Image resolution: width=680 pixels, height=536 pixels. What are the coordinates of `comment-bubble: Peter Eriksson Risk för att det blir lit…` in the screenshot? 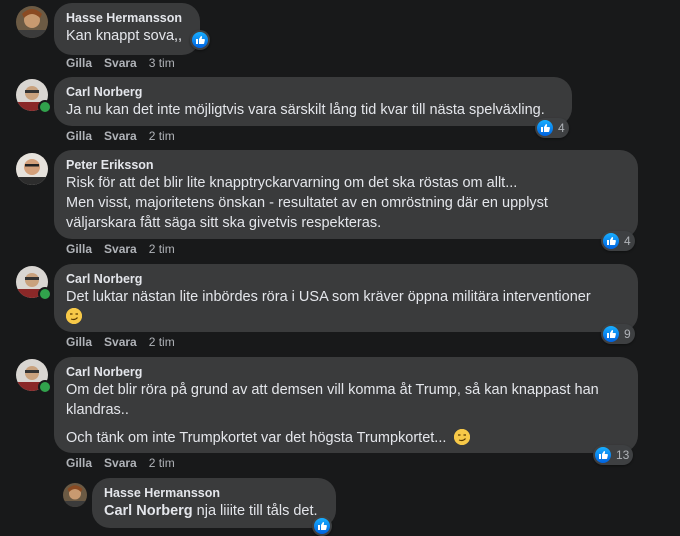 It's located at (346, 194).